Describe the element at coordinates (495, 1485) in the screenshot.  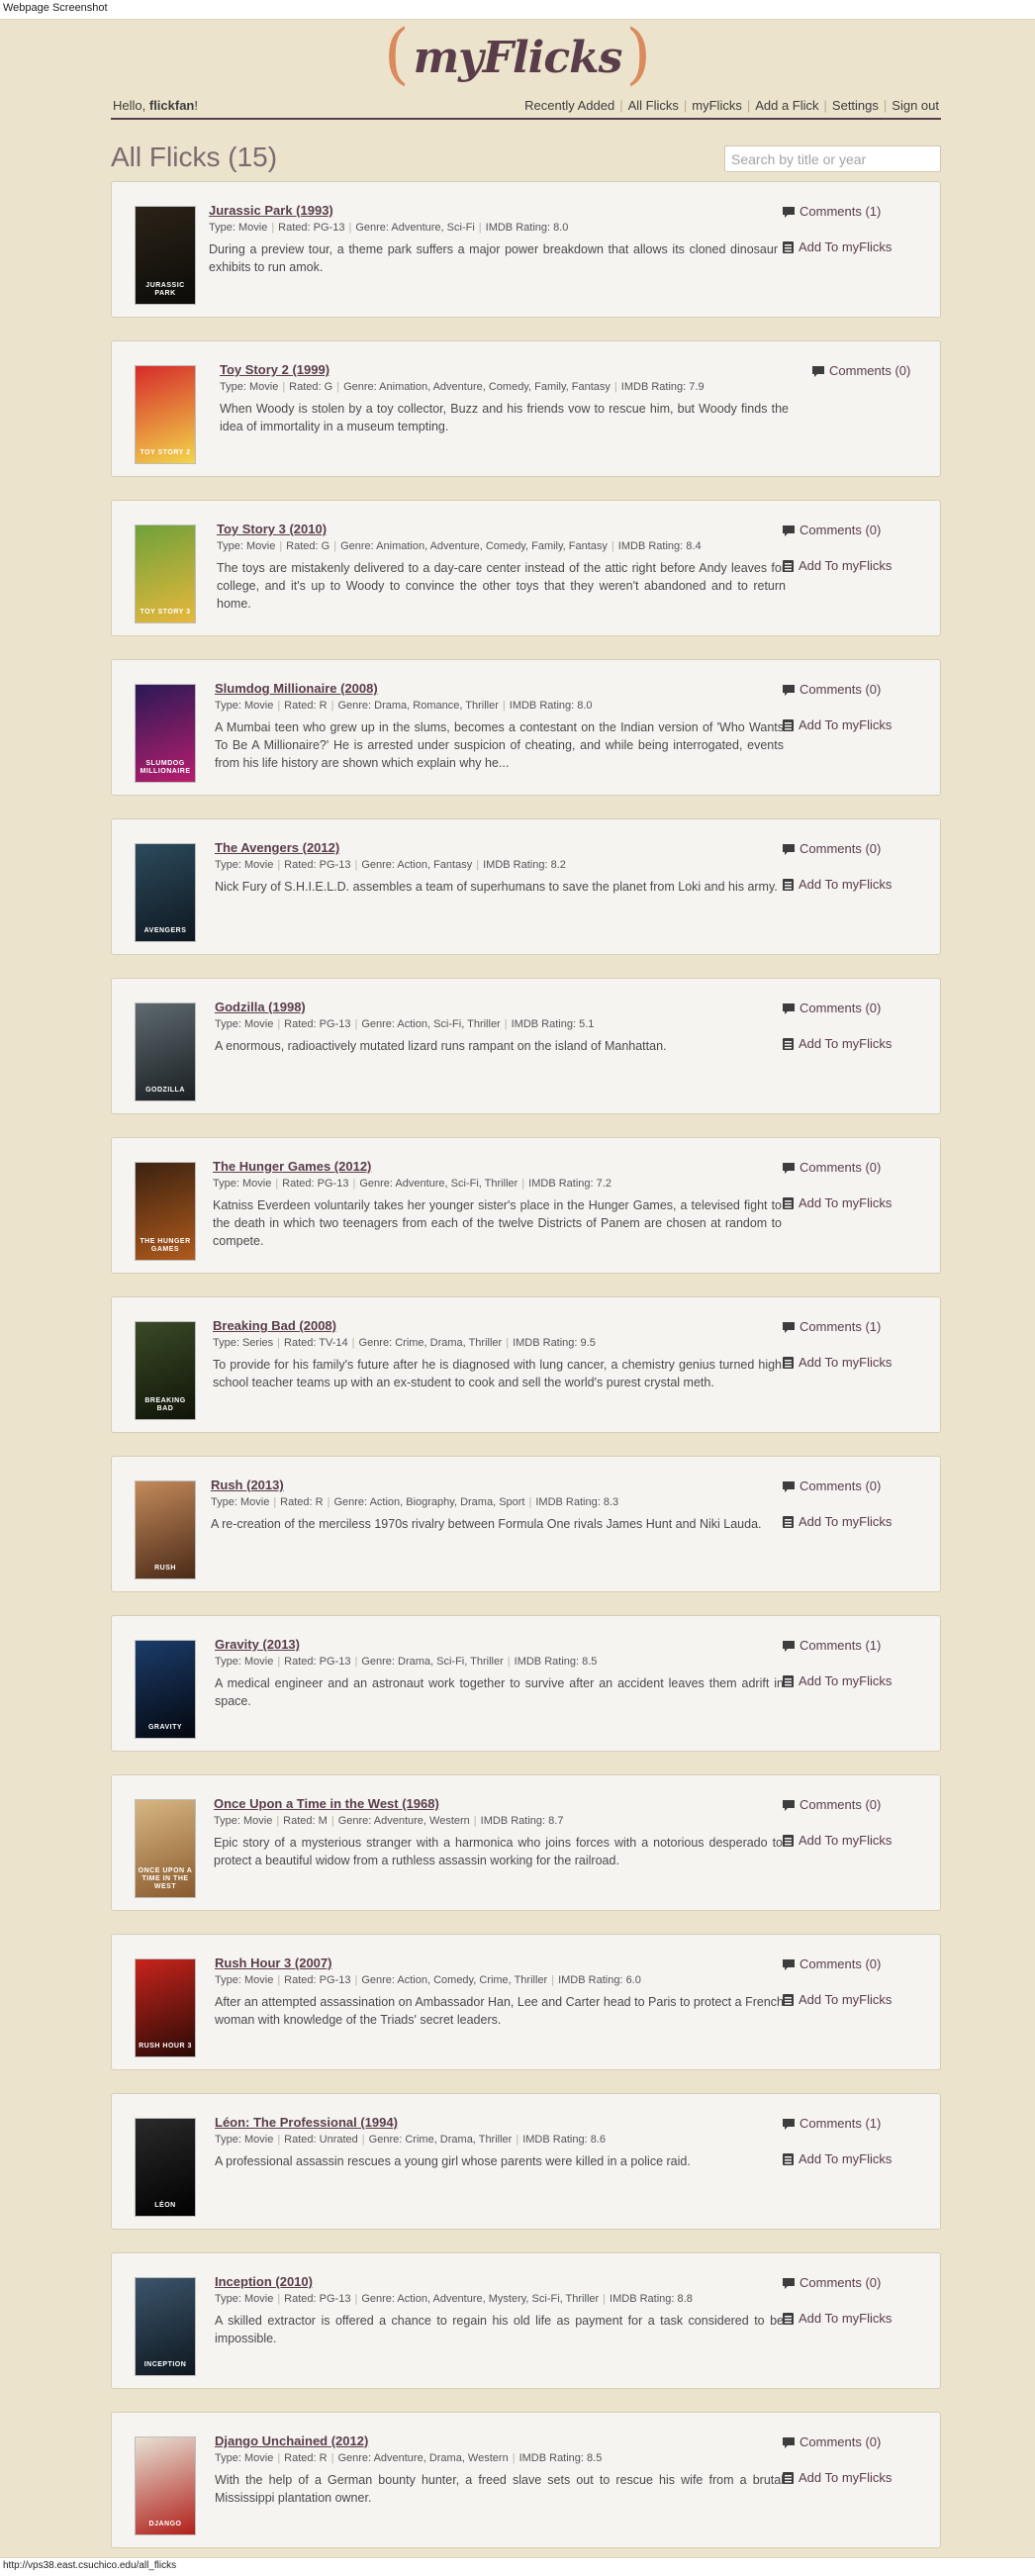
I see `flick-title: Rush (2013)` at that location.